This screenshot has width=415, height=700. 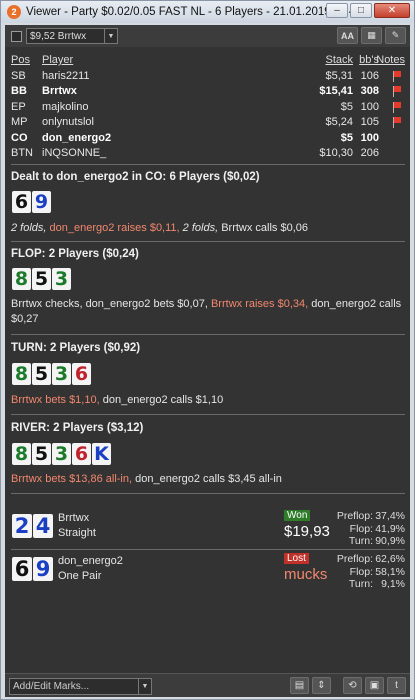 I want to click on player-stack: $5,31, so click(x=339, y=75).